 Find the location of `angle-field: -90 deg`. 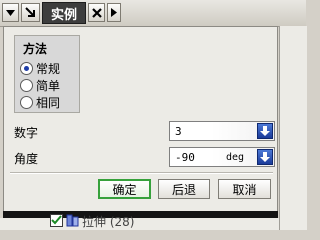

angle-field: -90 deg is located at coordinates (222, 157).